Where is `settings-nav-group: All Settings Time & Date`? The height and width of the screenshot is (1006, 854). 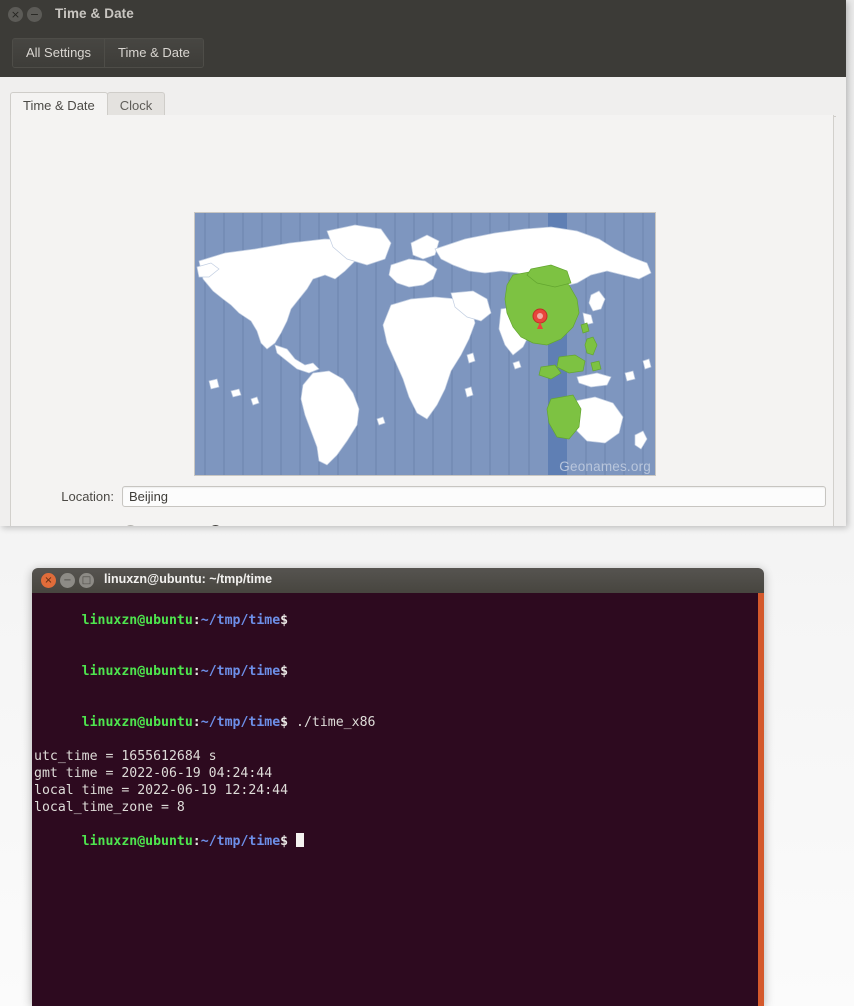
settings-nav-group: All Settings Time & Date is located at coordinates (108, 53).